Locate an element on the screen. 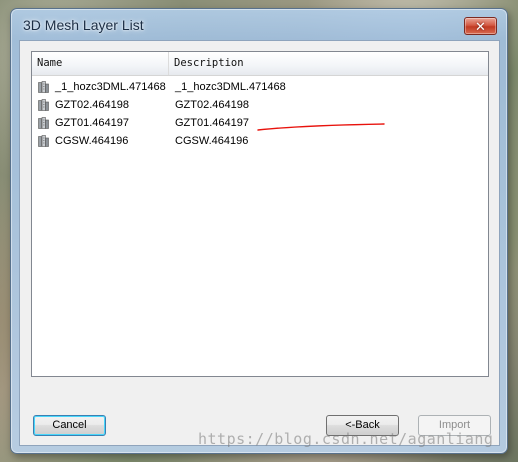 Image resolution: width=518 pixels, height=462 pixels. column-header-description: Description is located at coordinates (329, 63).